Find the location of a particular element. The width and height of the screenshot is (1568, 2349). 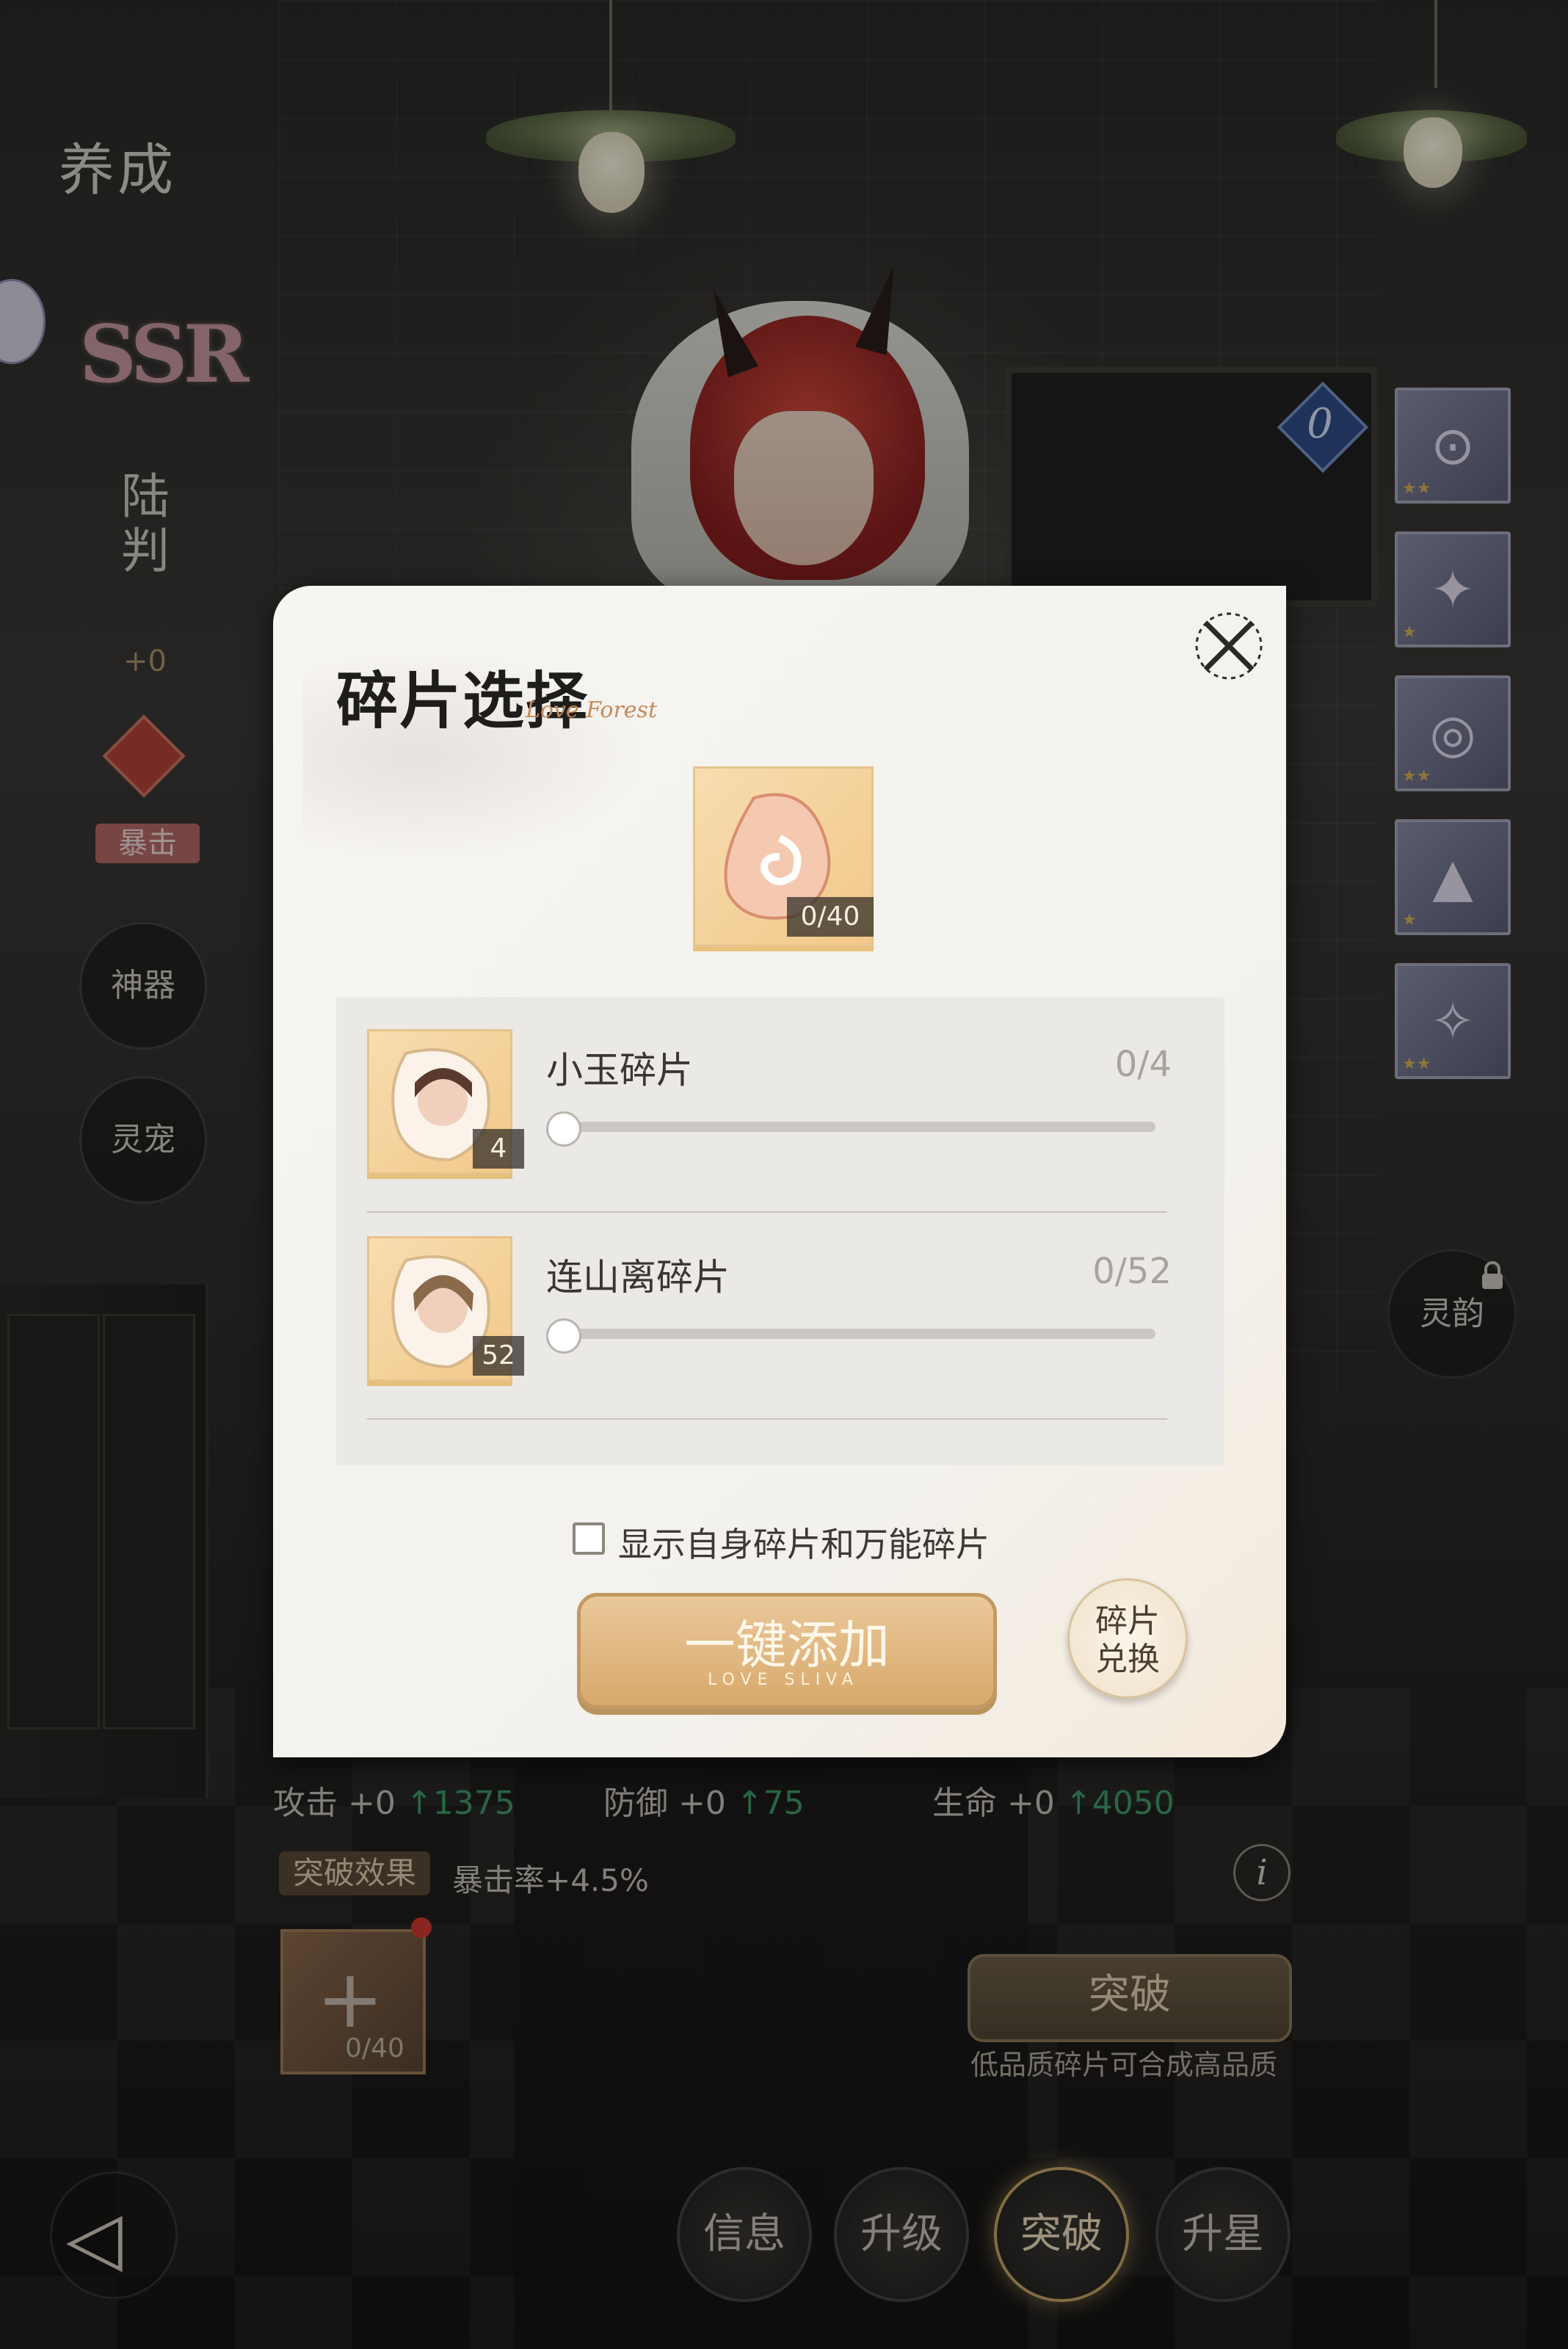

row-divider is located at coordinates (767, 1419).